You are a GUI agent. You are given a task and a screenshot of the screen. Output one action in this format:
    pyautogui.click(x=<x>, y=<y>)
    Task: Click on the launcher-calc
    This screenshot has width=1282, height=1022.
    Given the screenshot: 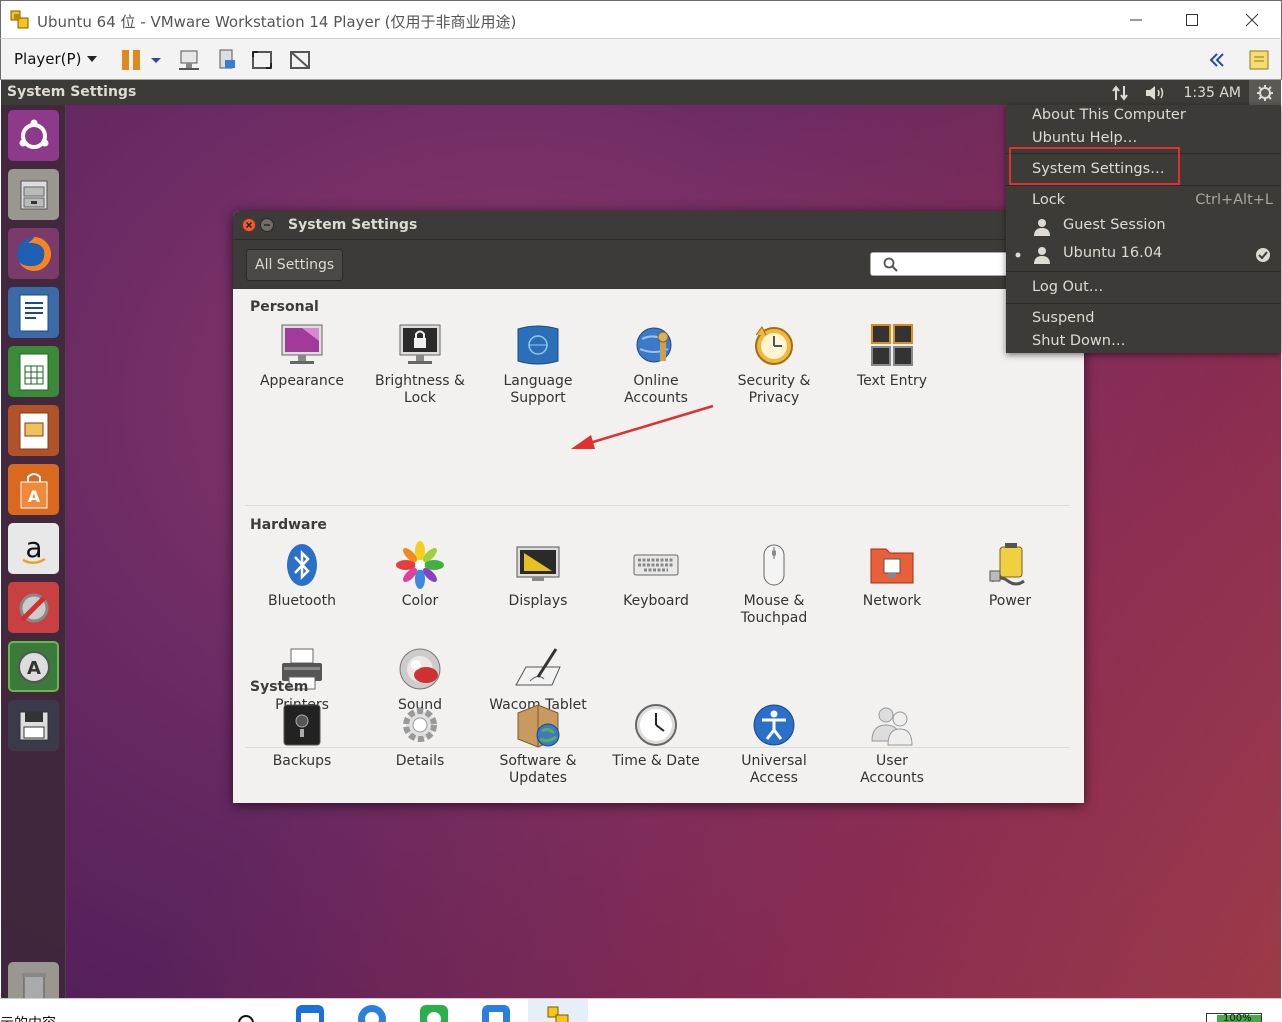 What is the action you would take?
    pyautogui.click(x=33, y=371)
    